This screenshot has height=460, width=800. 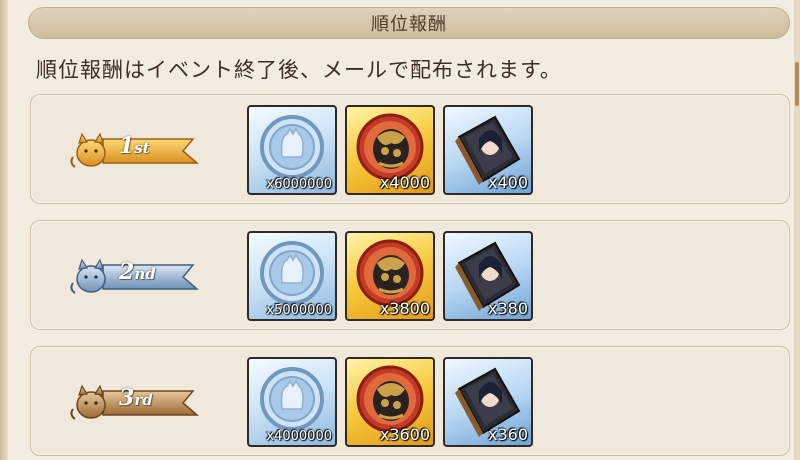 I want to click on reward-item-coin: x5000000, so click(x=292, y=276).